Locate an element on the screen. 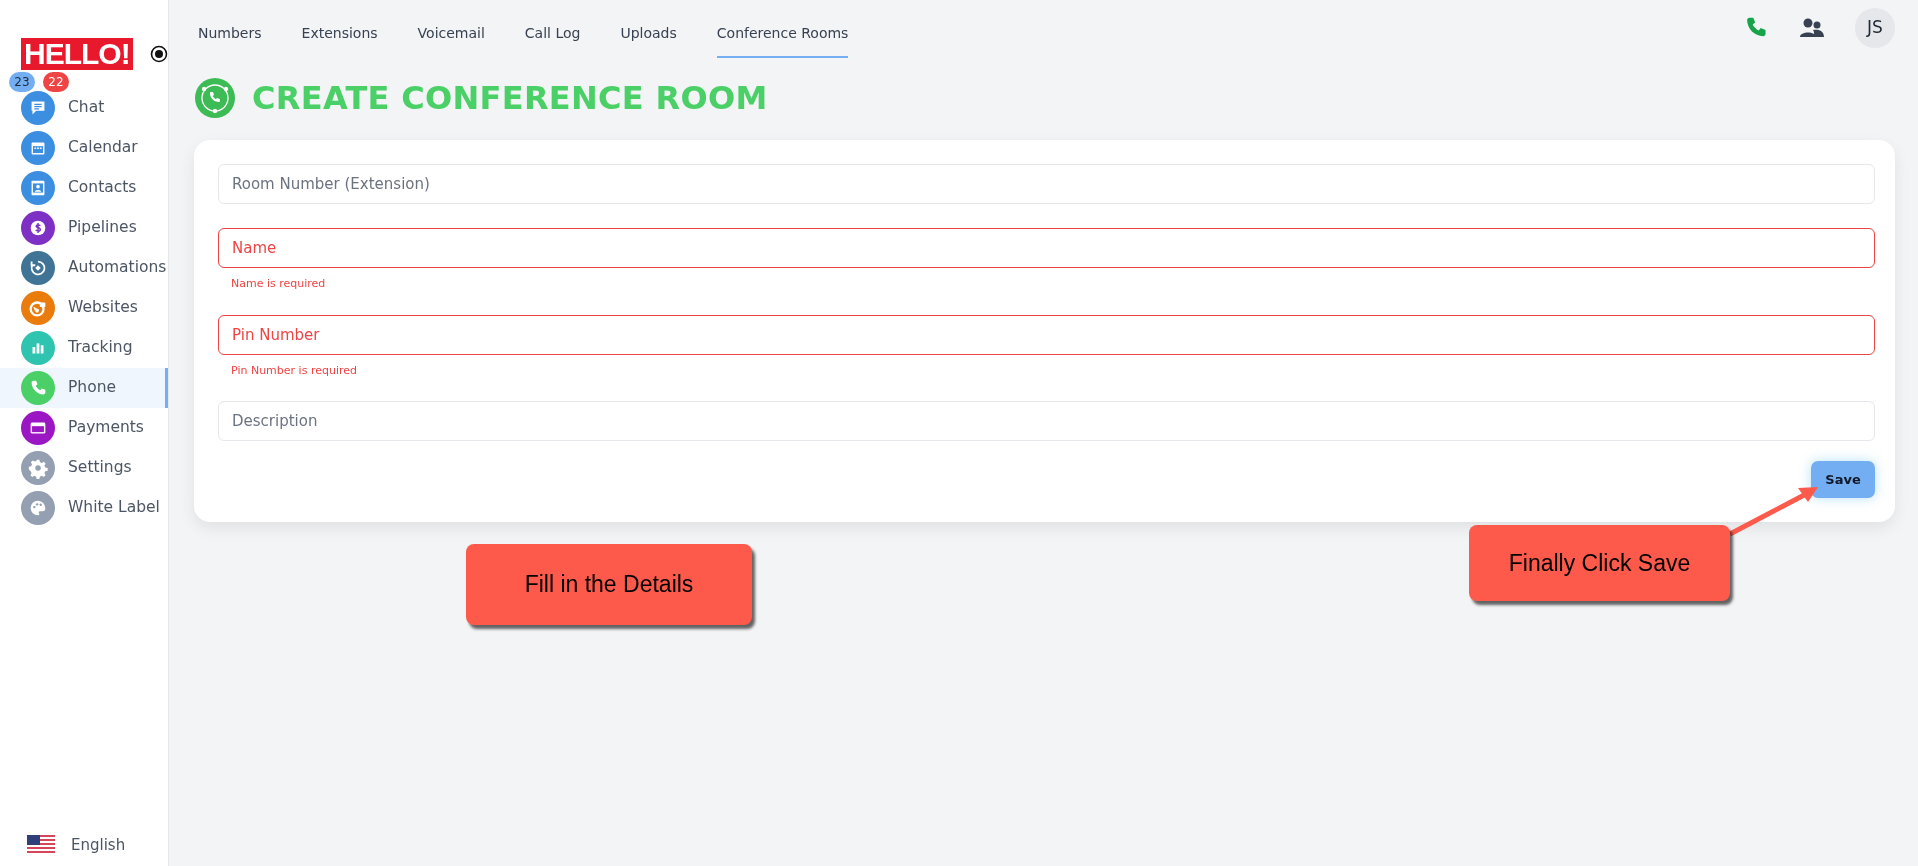 The image size is (1918, 866). radio-icon is located at coordinates (158, 54).